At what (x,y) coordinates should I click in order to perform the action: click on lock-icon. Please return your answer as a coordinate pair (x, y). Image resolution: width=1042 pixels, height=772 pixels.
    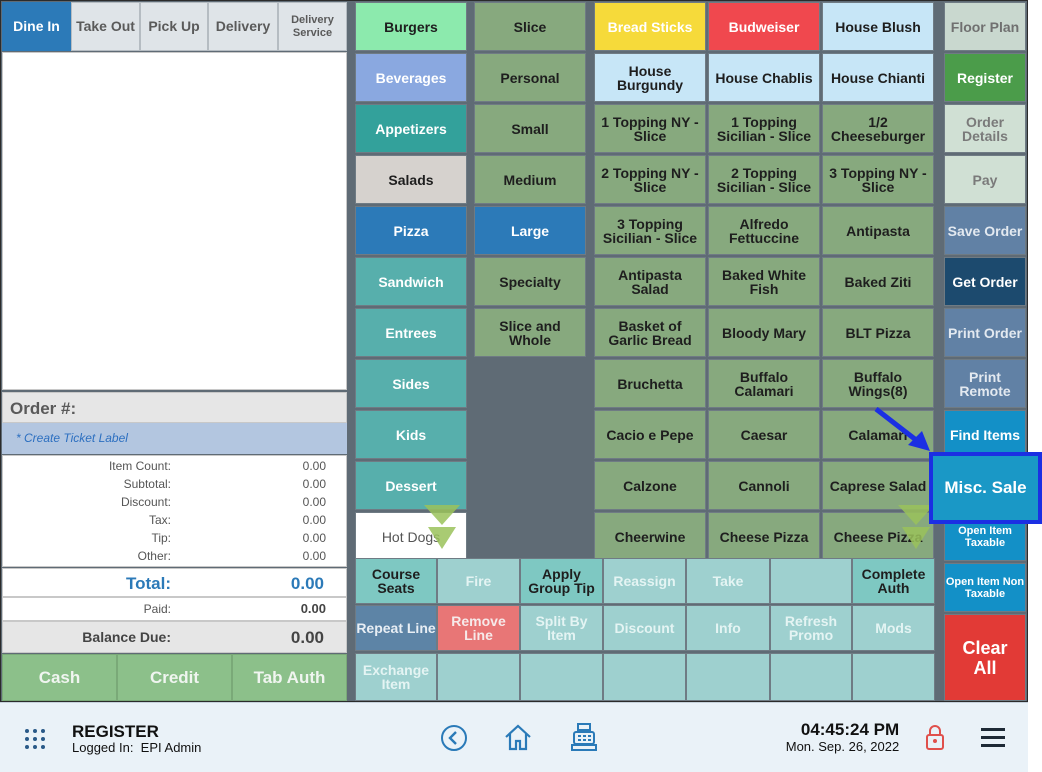
    Looking at the image, I should click on (935, 737).